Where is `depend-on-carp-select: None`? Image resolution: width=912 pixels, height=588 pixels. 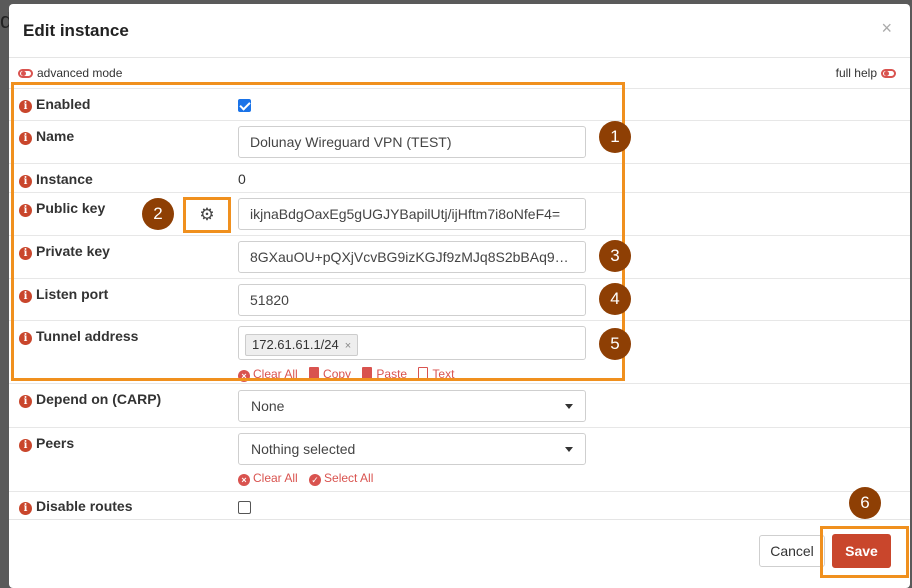
depend-on-carp-select: None is located at coordinates (412, 406).